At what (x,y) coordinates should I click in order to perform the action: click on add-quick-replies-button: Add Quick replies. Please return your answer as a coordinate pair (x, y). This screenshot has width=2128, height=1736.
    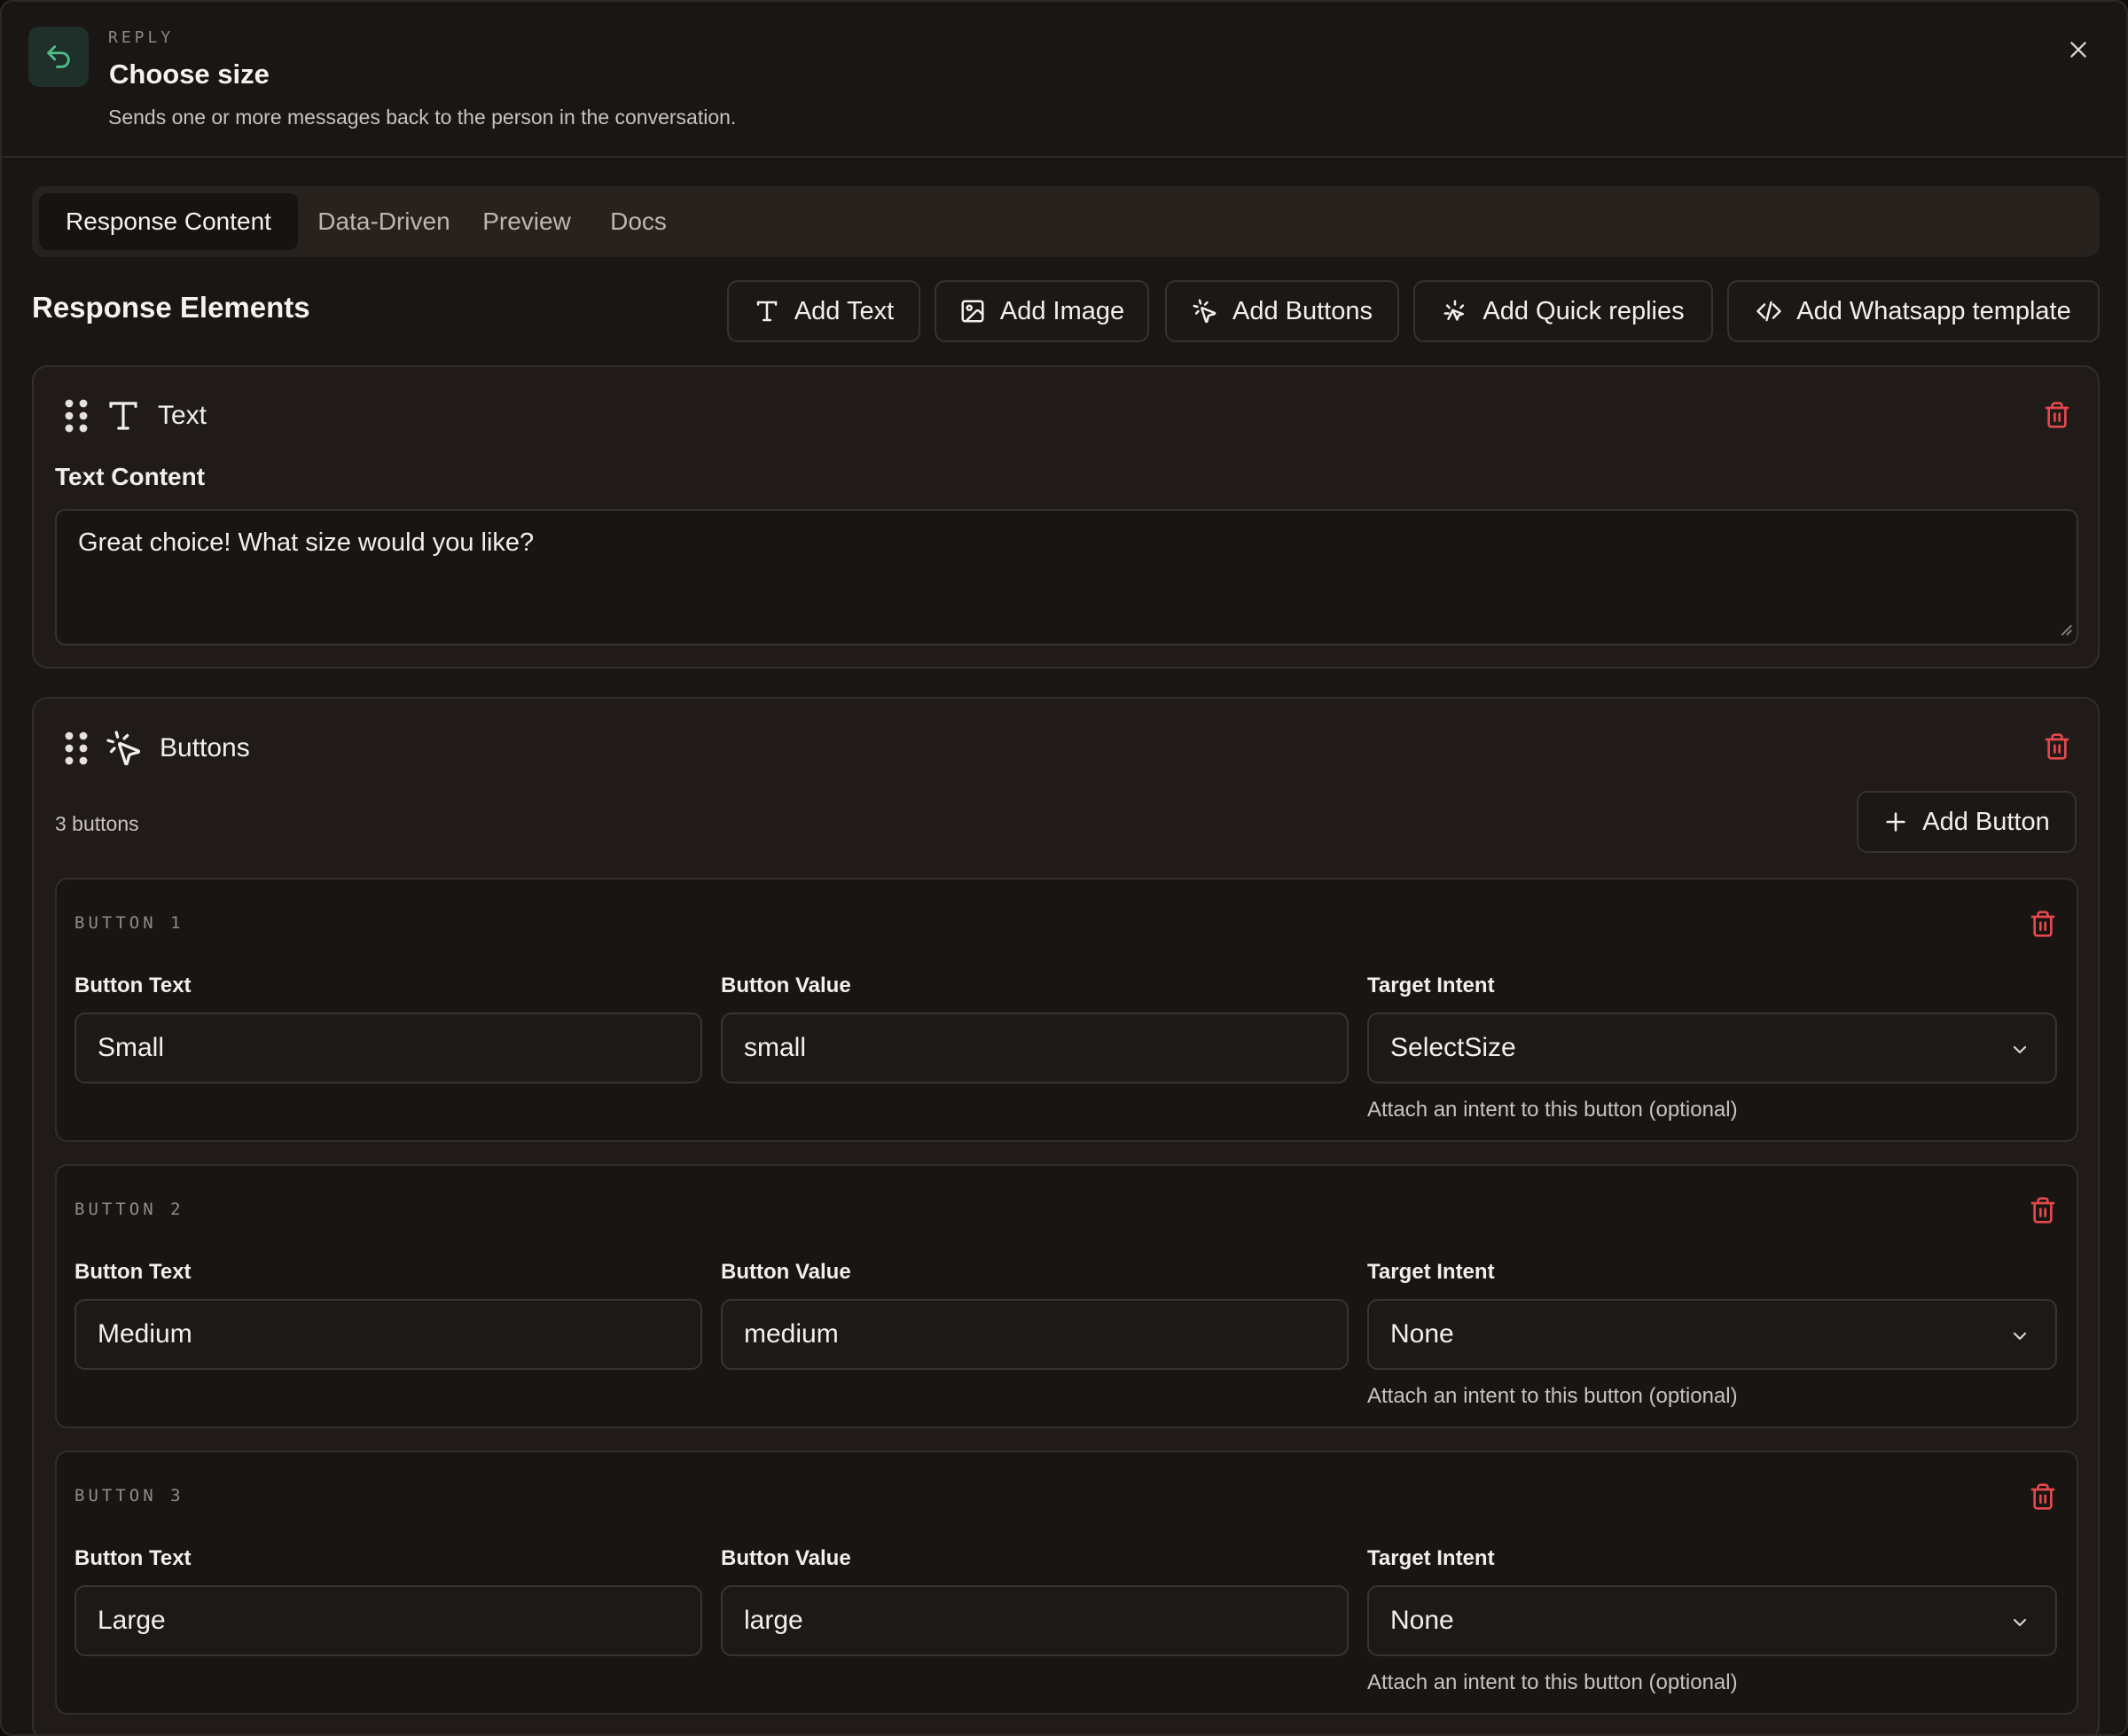
    Looking at the image, I should click on (1563, 311).